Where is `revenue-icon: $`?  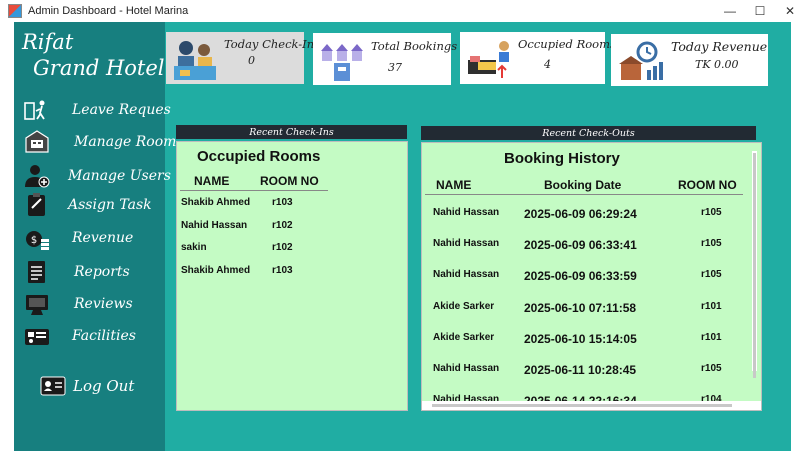 revenue-icon: $ is located at coordinates (37, 238).